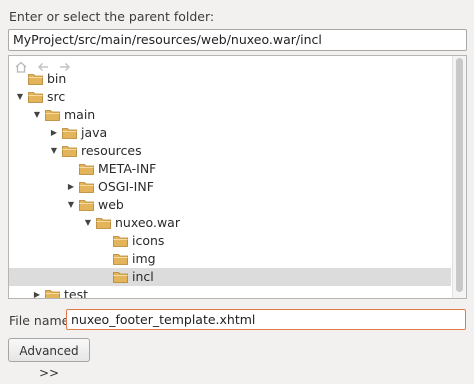 This screenshot has width=474, height=384. What do you see at coordinates (112, 16) in the screenshot?
I see `prompt-label: Enter or select the parent folder:` at bounding box center [112, 16].